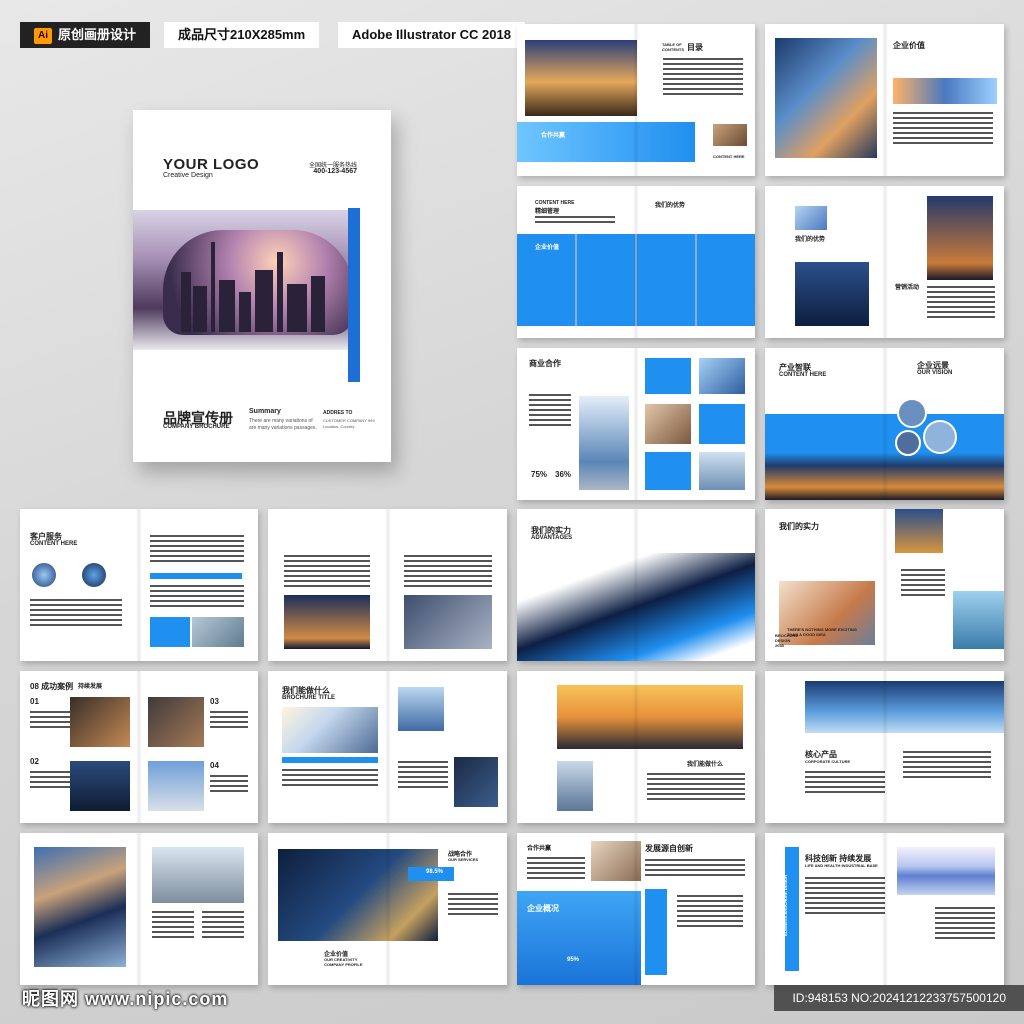 Image resolution: width=1024 pixels, height=1024 pixels. Describe the element at coordinates (90, 687) in the screenshot. I see `build-dev-label: 持续发展` at that location.